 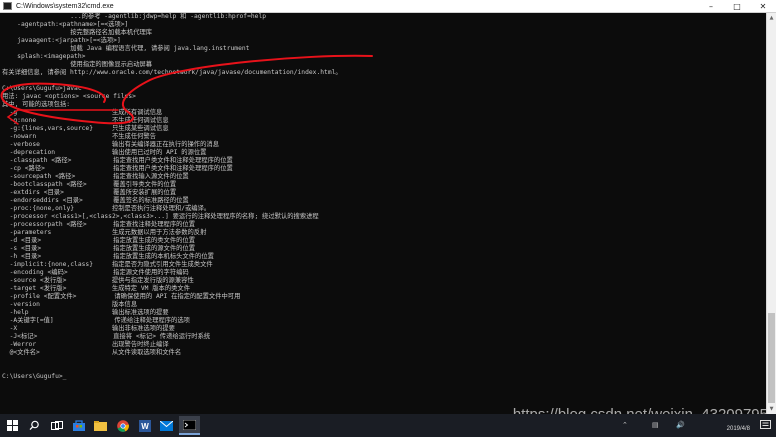 What do you see at coordinates (738, 429) in the screenshot?
I see `clock-date: 2019/4/8` at bounding box center [738, 429].